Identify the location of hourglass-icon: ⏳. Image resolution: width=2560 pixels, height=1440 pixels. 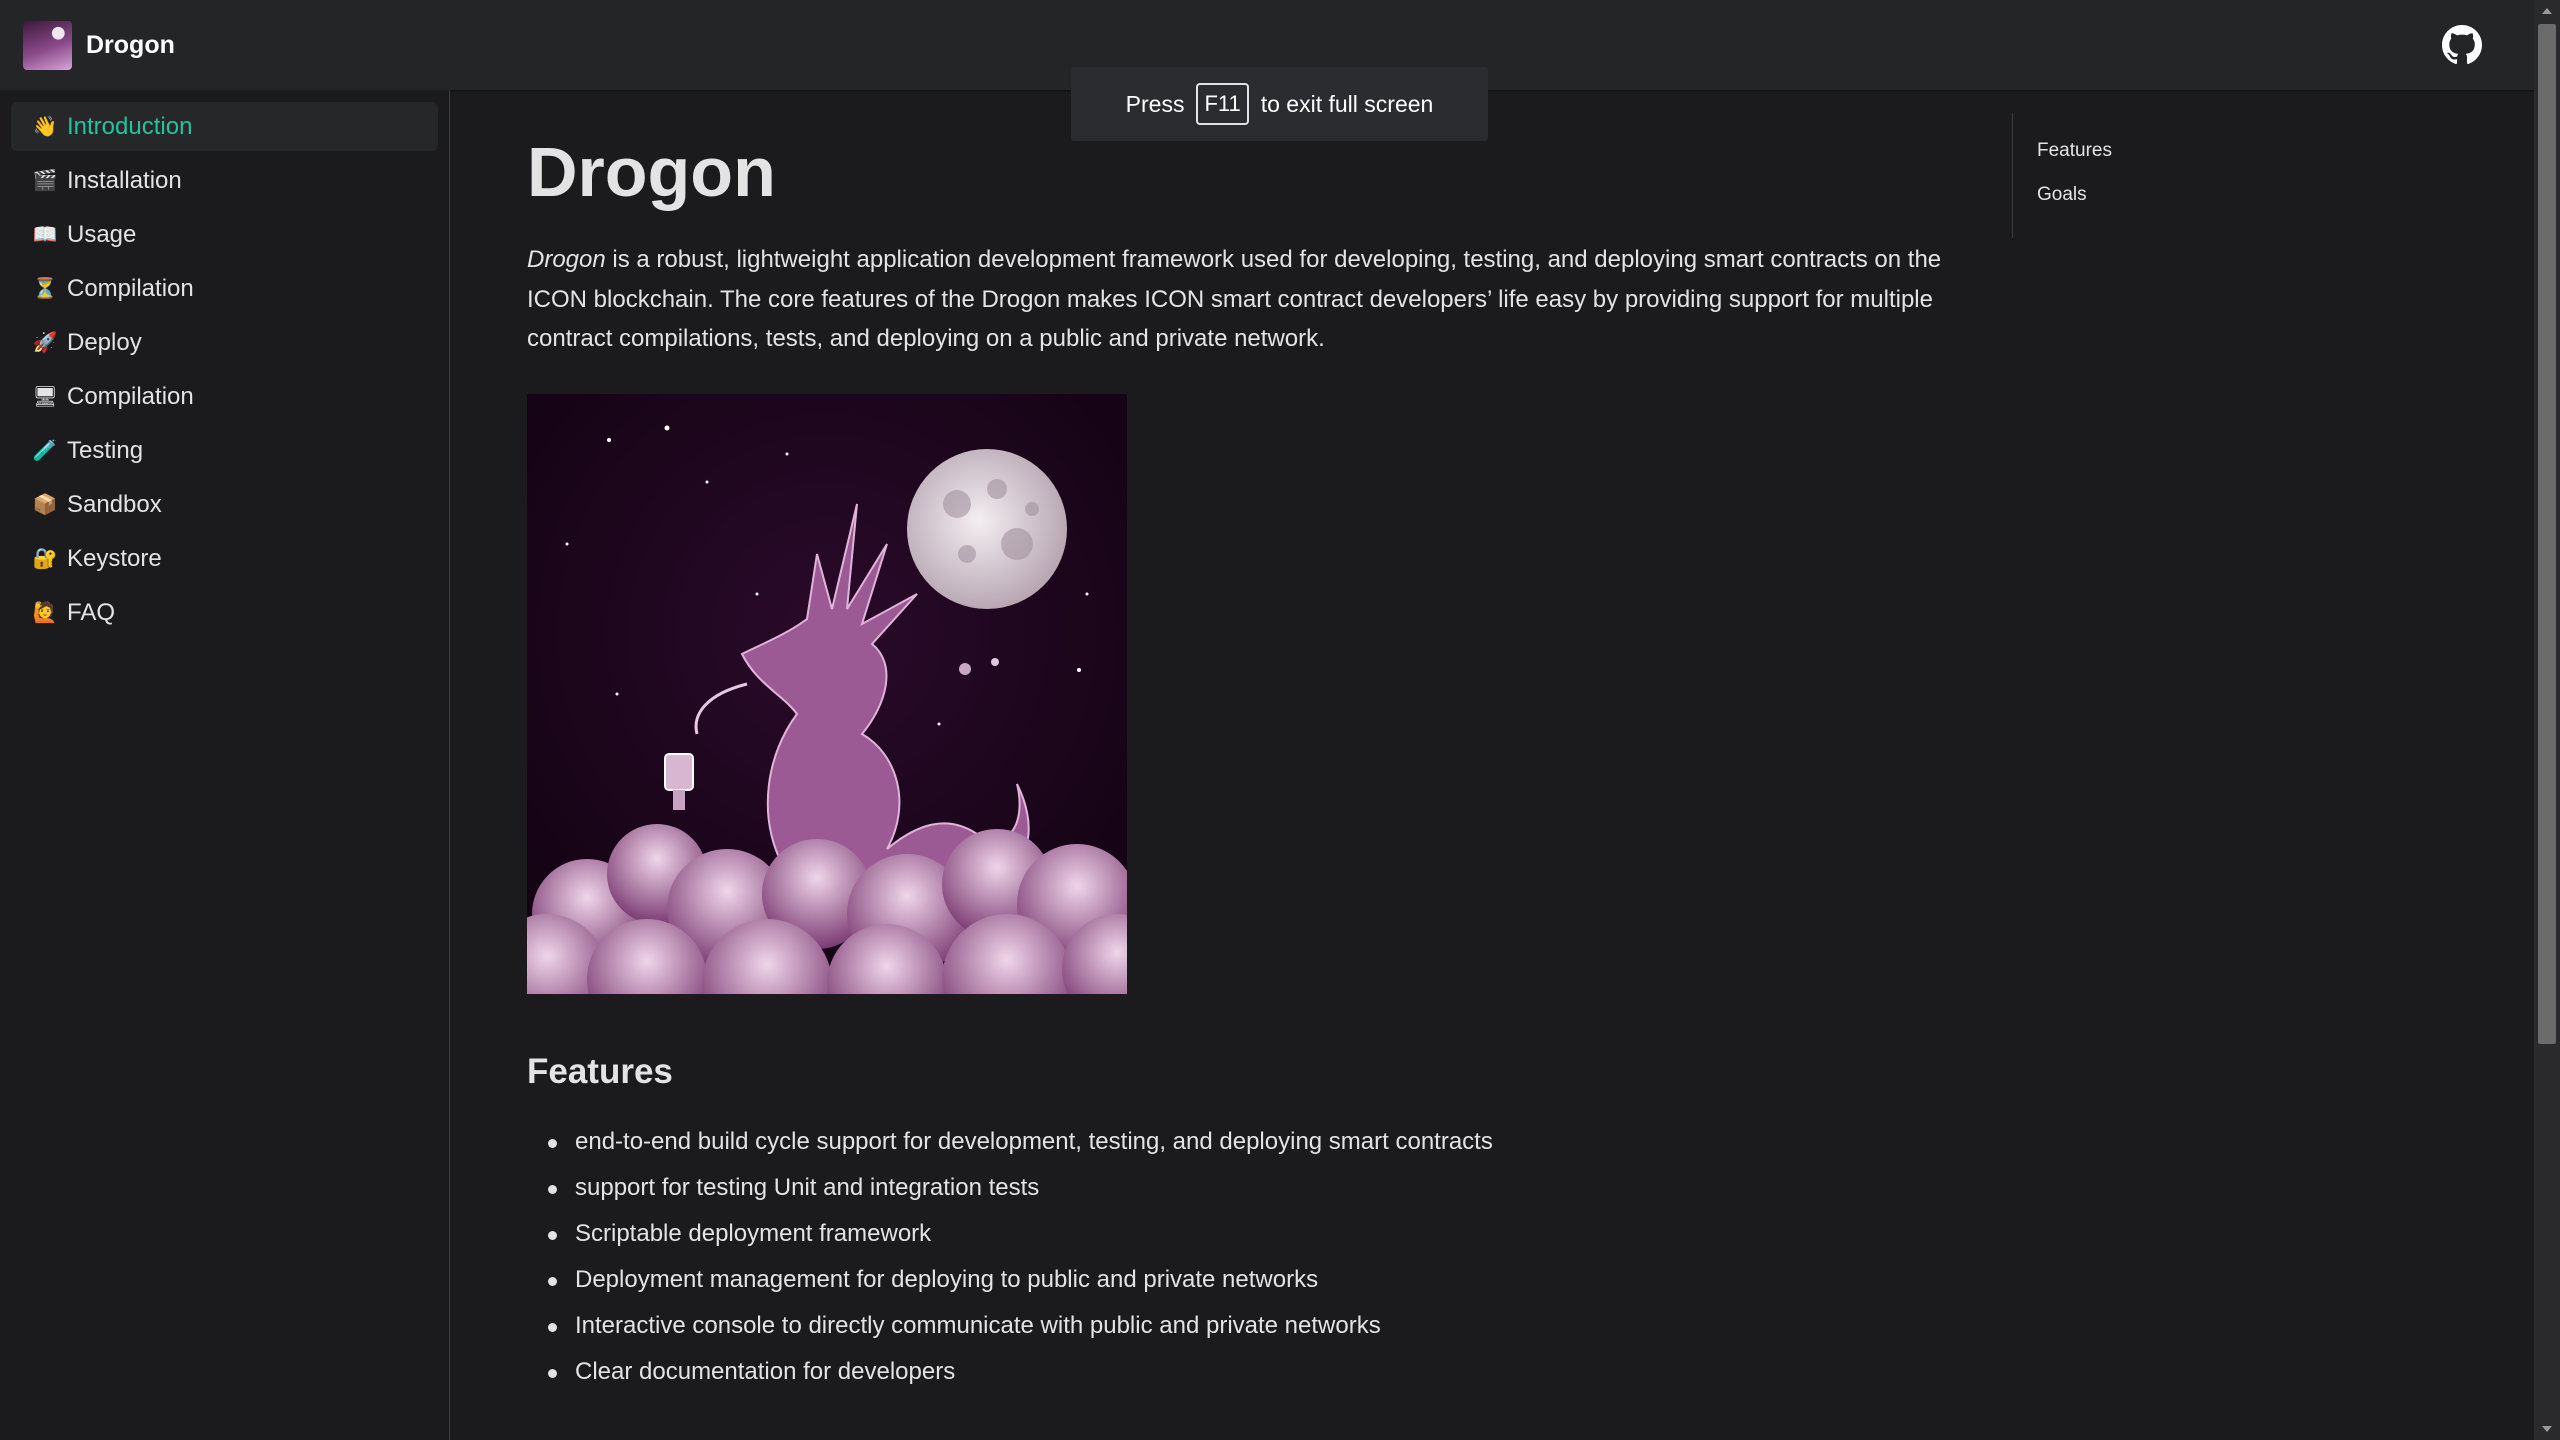
(45, 289).